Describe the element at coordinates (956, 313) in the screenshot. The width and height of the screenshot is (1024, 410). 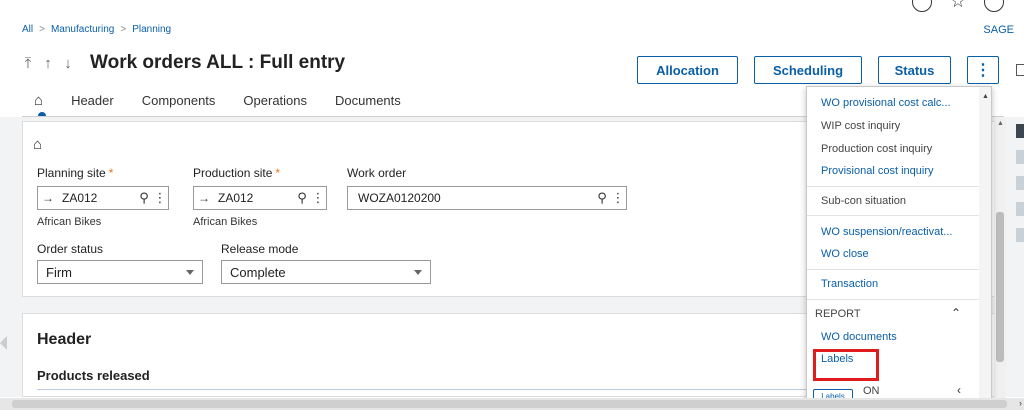
I see `chevron-up-icon: ⌃` at that location.